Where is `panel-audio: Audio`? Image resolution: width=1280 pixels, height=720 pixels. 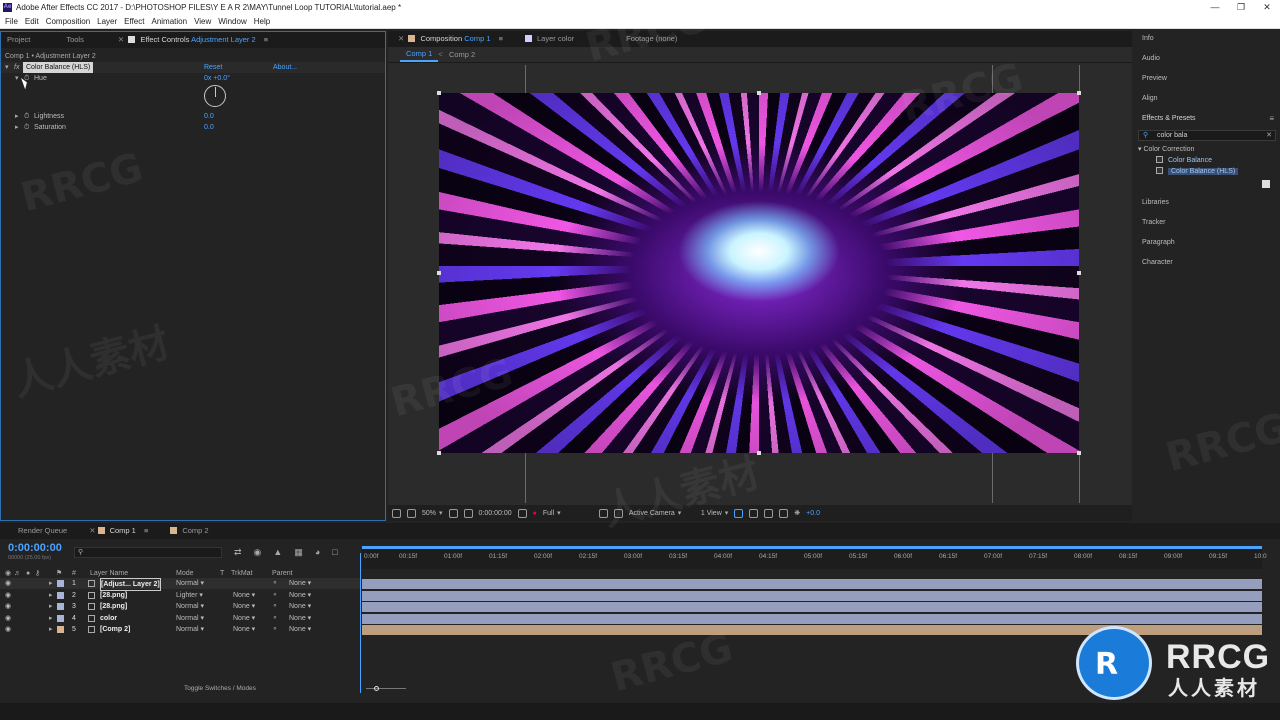
panel-audio: Audio is located at coordinates (1151, 58).